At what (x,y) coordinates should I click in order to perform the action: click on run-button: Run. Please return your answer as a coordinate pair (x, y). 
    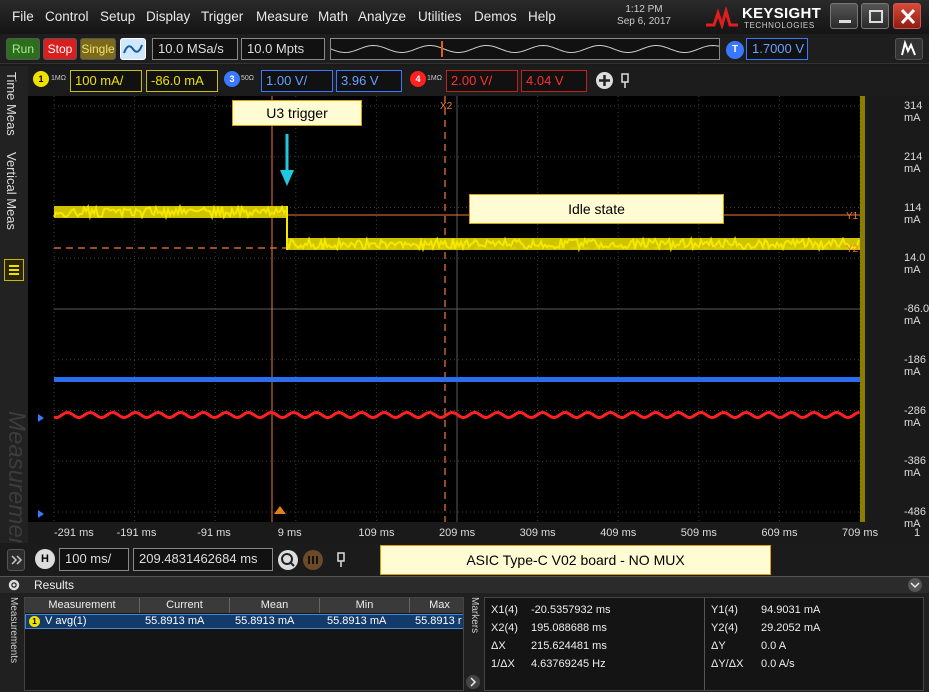
    Looking at the image, I should click on (23, 49).